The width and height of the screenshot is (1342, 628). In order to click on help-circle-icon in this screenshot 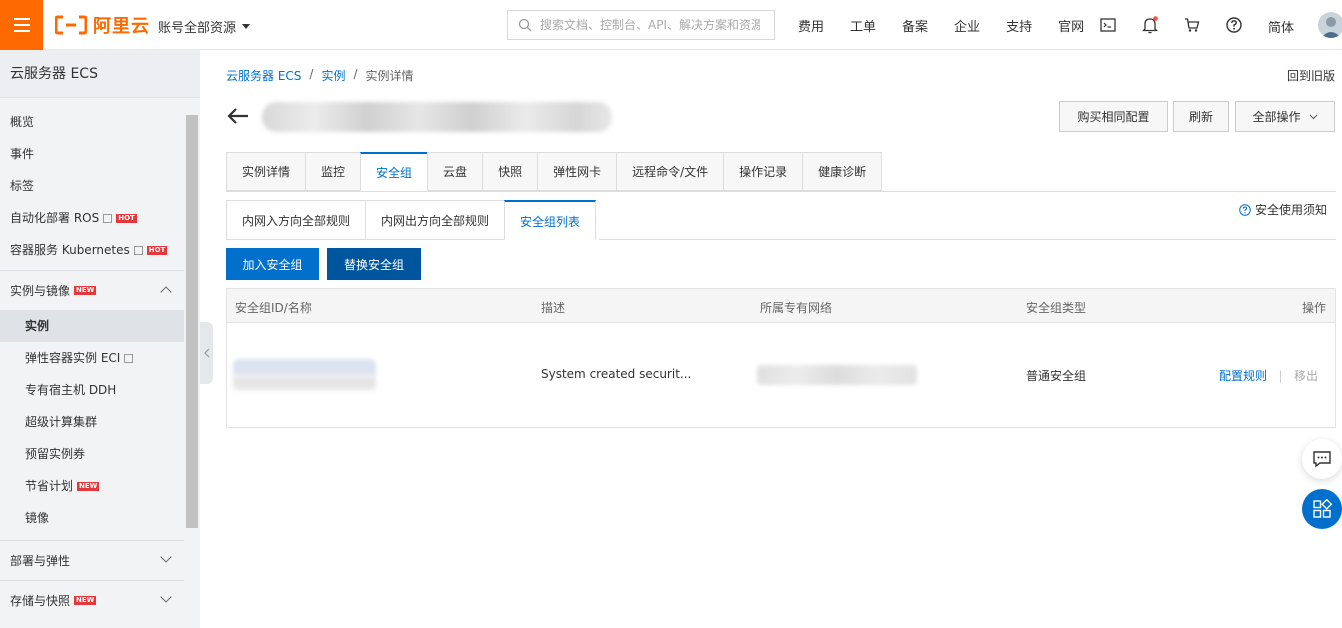, I will do `click(1245, 209)`.